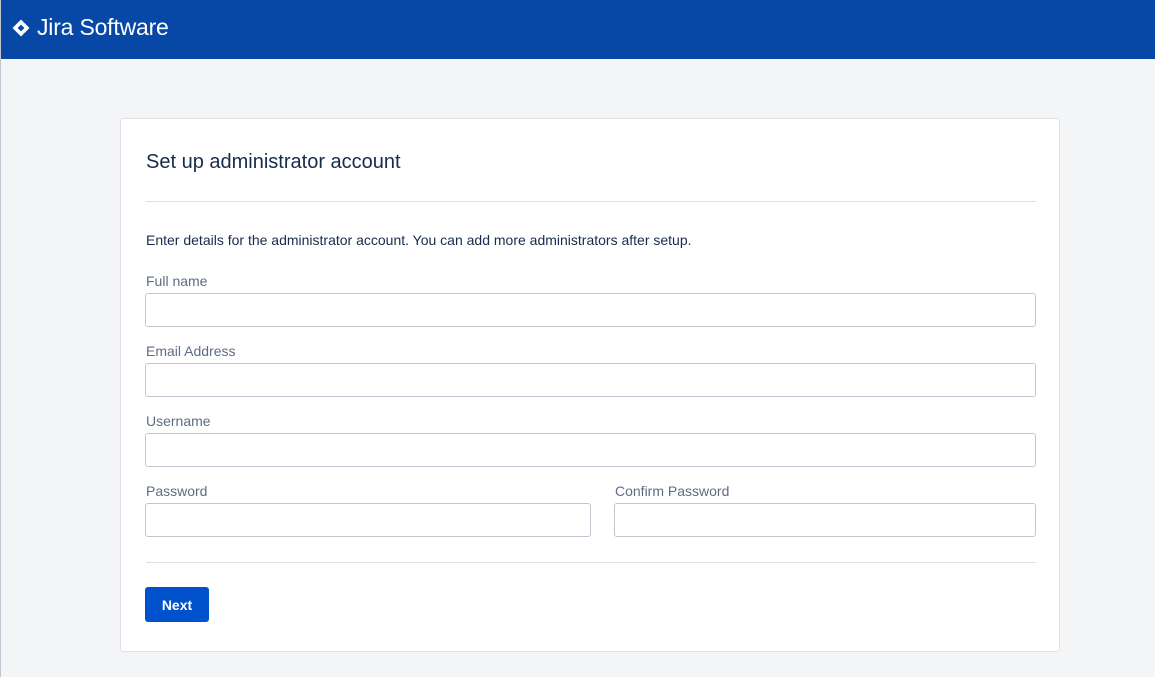 This screenshot has height=677, width=1155. Describe the element at coordinates (590, 450) in the screenshot. I see `username-input` at that location.